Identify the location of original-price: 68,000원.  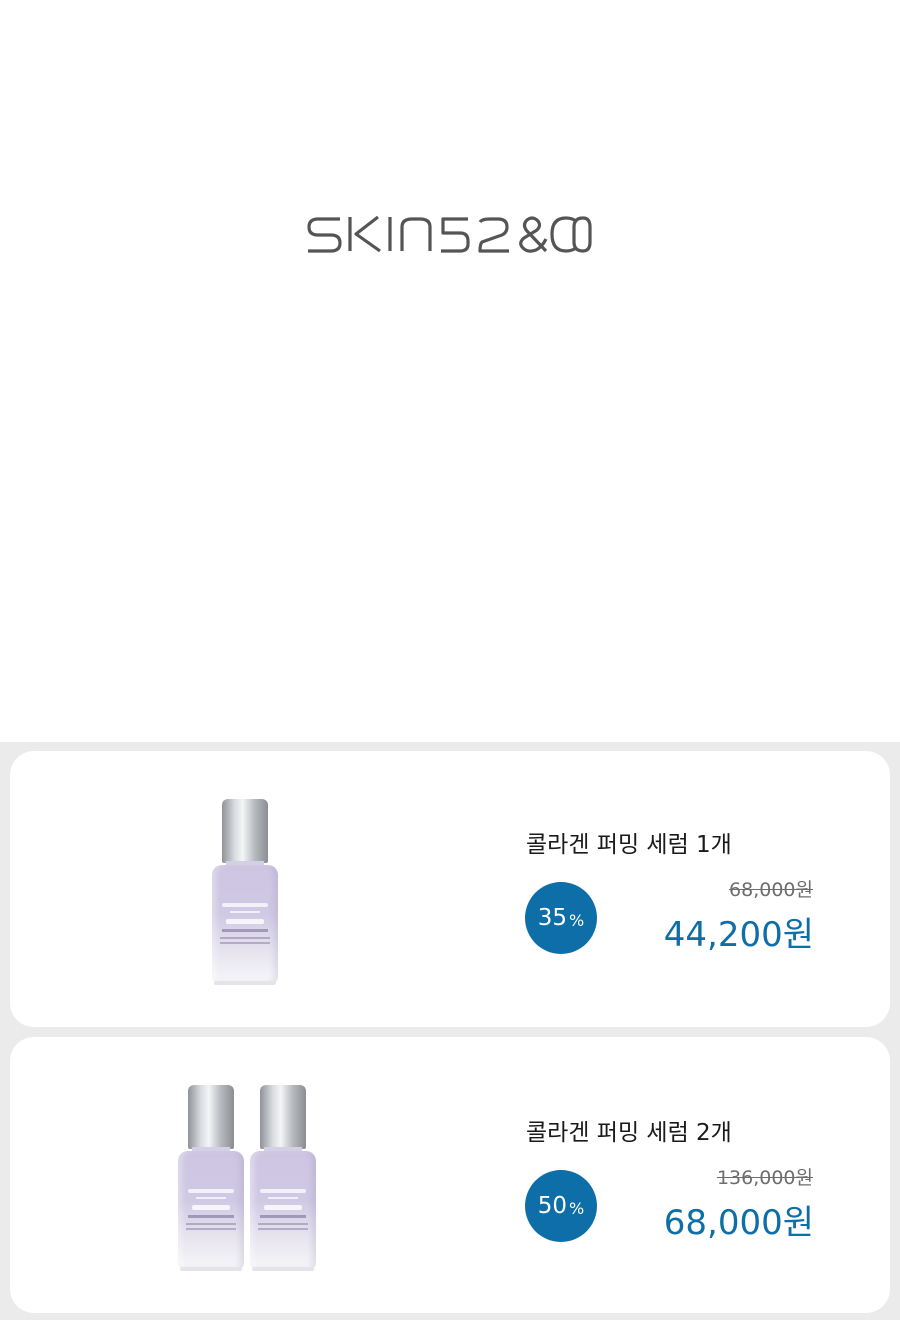
(771, 890).